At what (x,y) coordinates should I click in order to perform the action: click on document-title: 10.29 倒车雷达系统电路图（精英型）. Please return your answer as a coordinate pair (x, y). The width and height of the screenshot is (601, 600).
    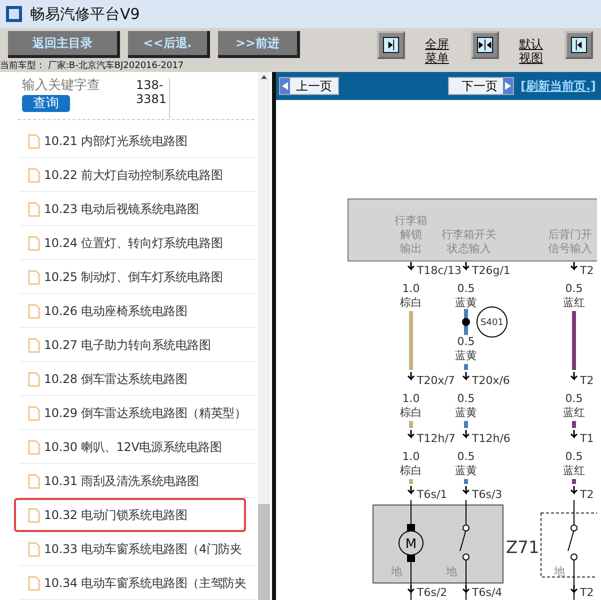
    Looking at the image, I should click on (145, 413).